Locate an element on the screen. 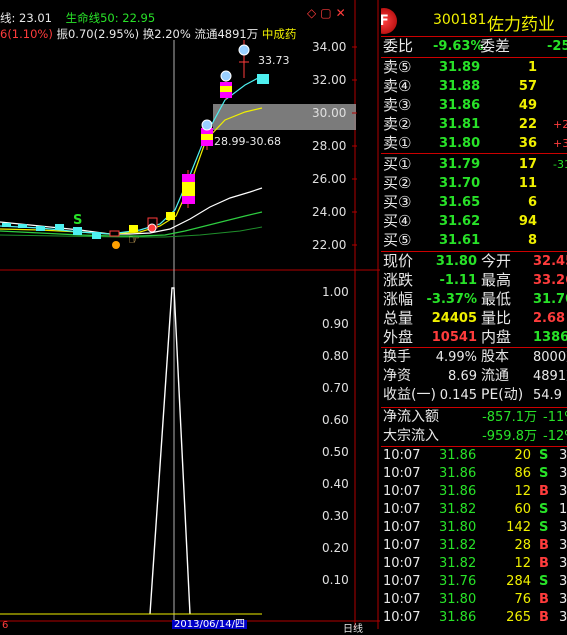 This screenshot has width=567, height=635. fund-value: 4891万 is located at coordinates (550, 376).